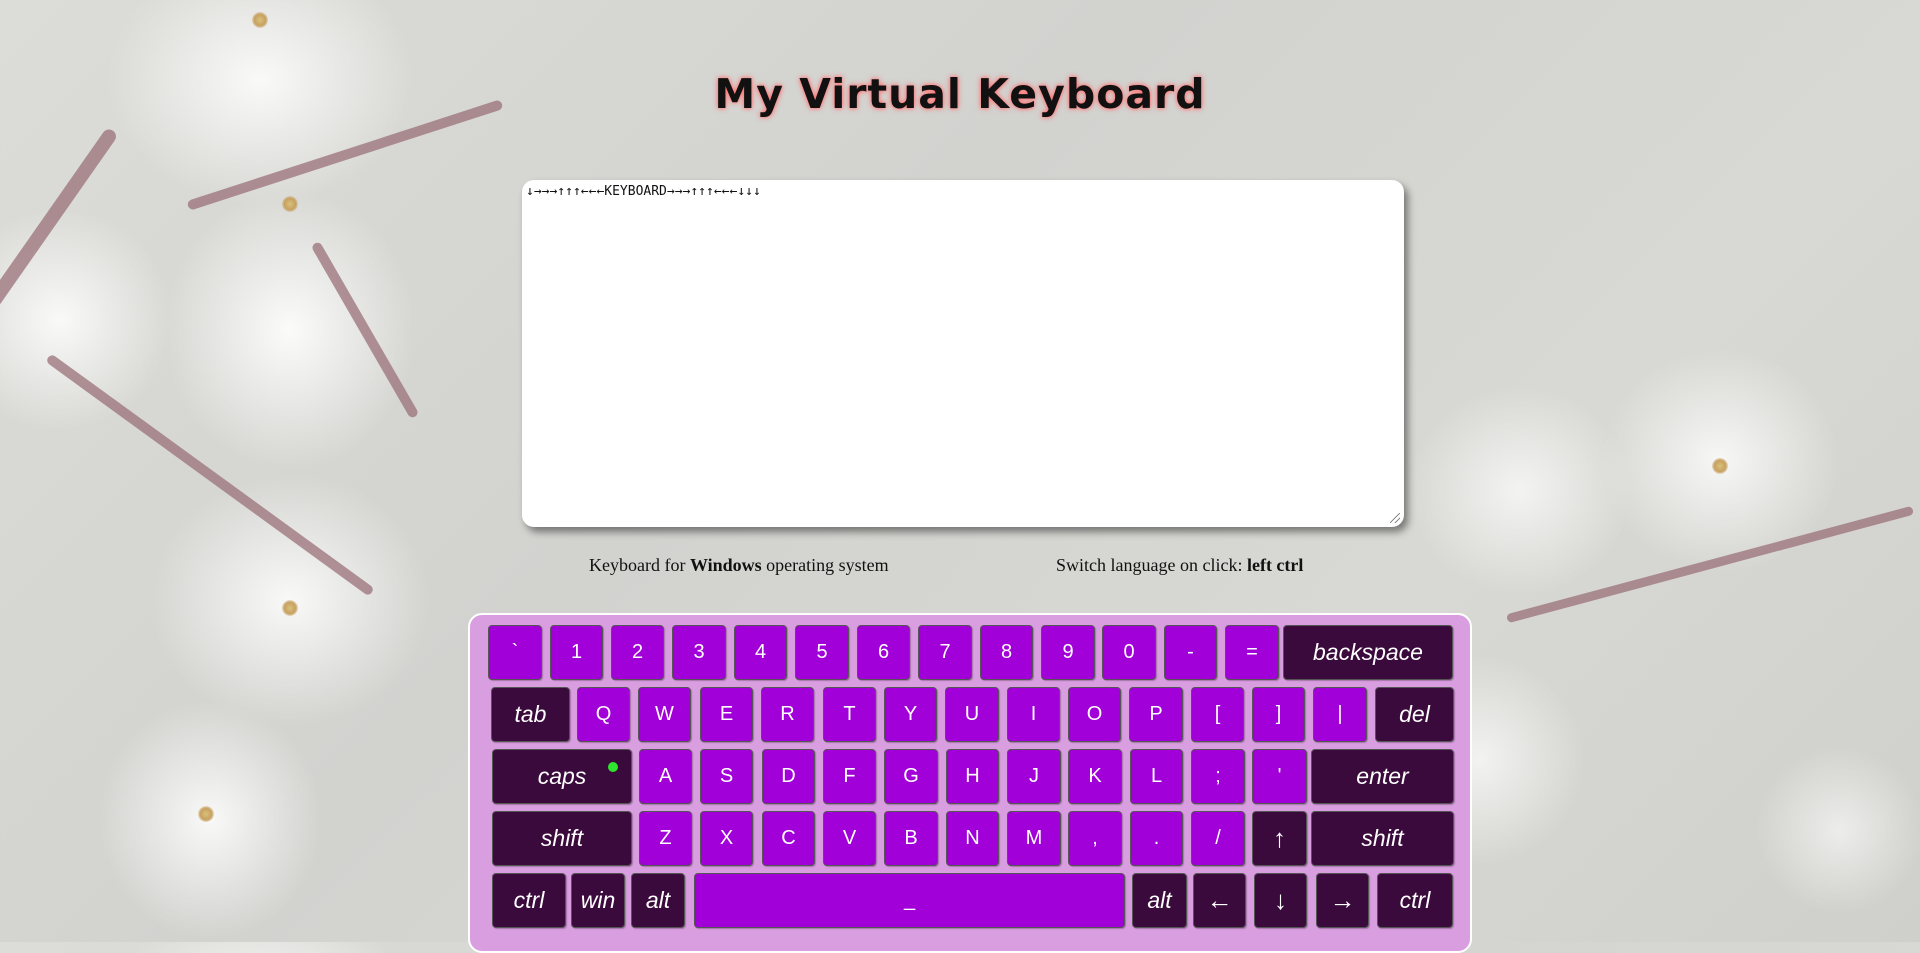 The width and height of the screenshot is (1920, 953). I want to click on key-caps: caps, so click(562, 776).